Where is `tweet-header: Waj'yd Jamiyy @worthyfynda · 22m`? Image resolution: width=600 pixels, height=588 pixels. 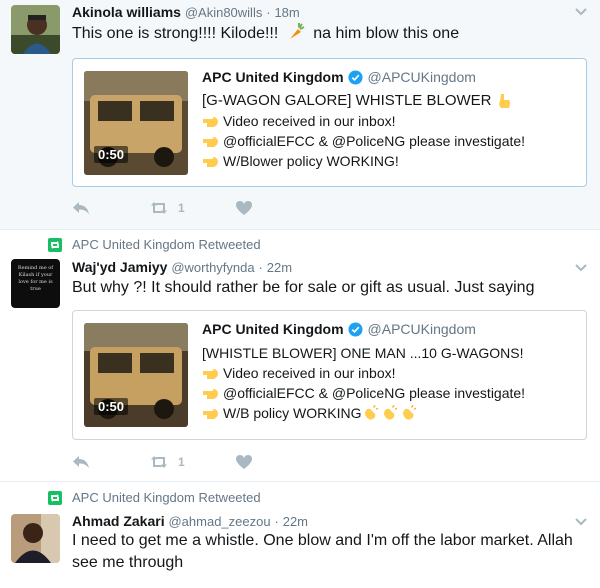 tweet-header: Waj'yd Jamiyy @worthyfynda · 22m is located at coordinates (182, 267).